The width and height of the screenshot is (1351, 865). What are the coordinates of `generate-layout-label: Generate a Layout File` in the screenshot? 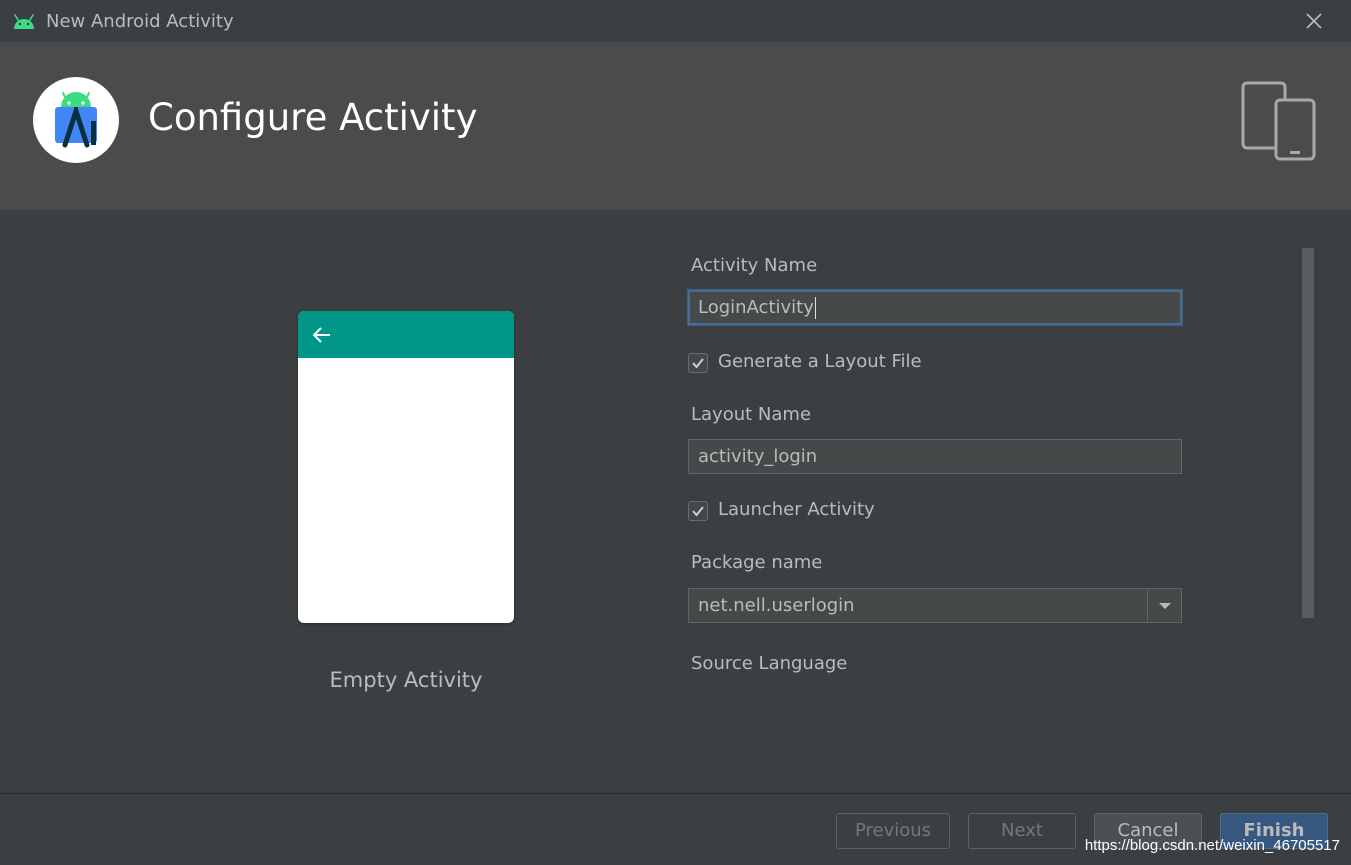 It's located at (820, 361).